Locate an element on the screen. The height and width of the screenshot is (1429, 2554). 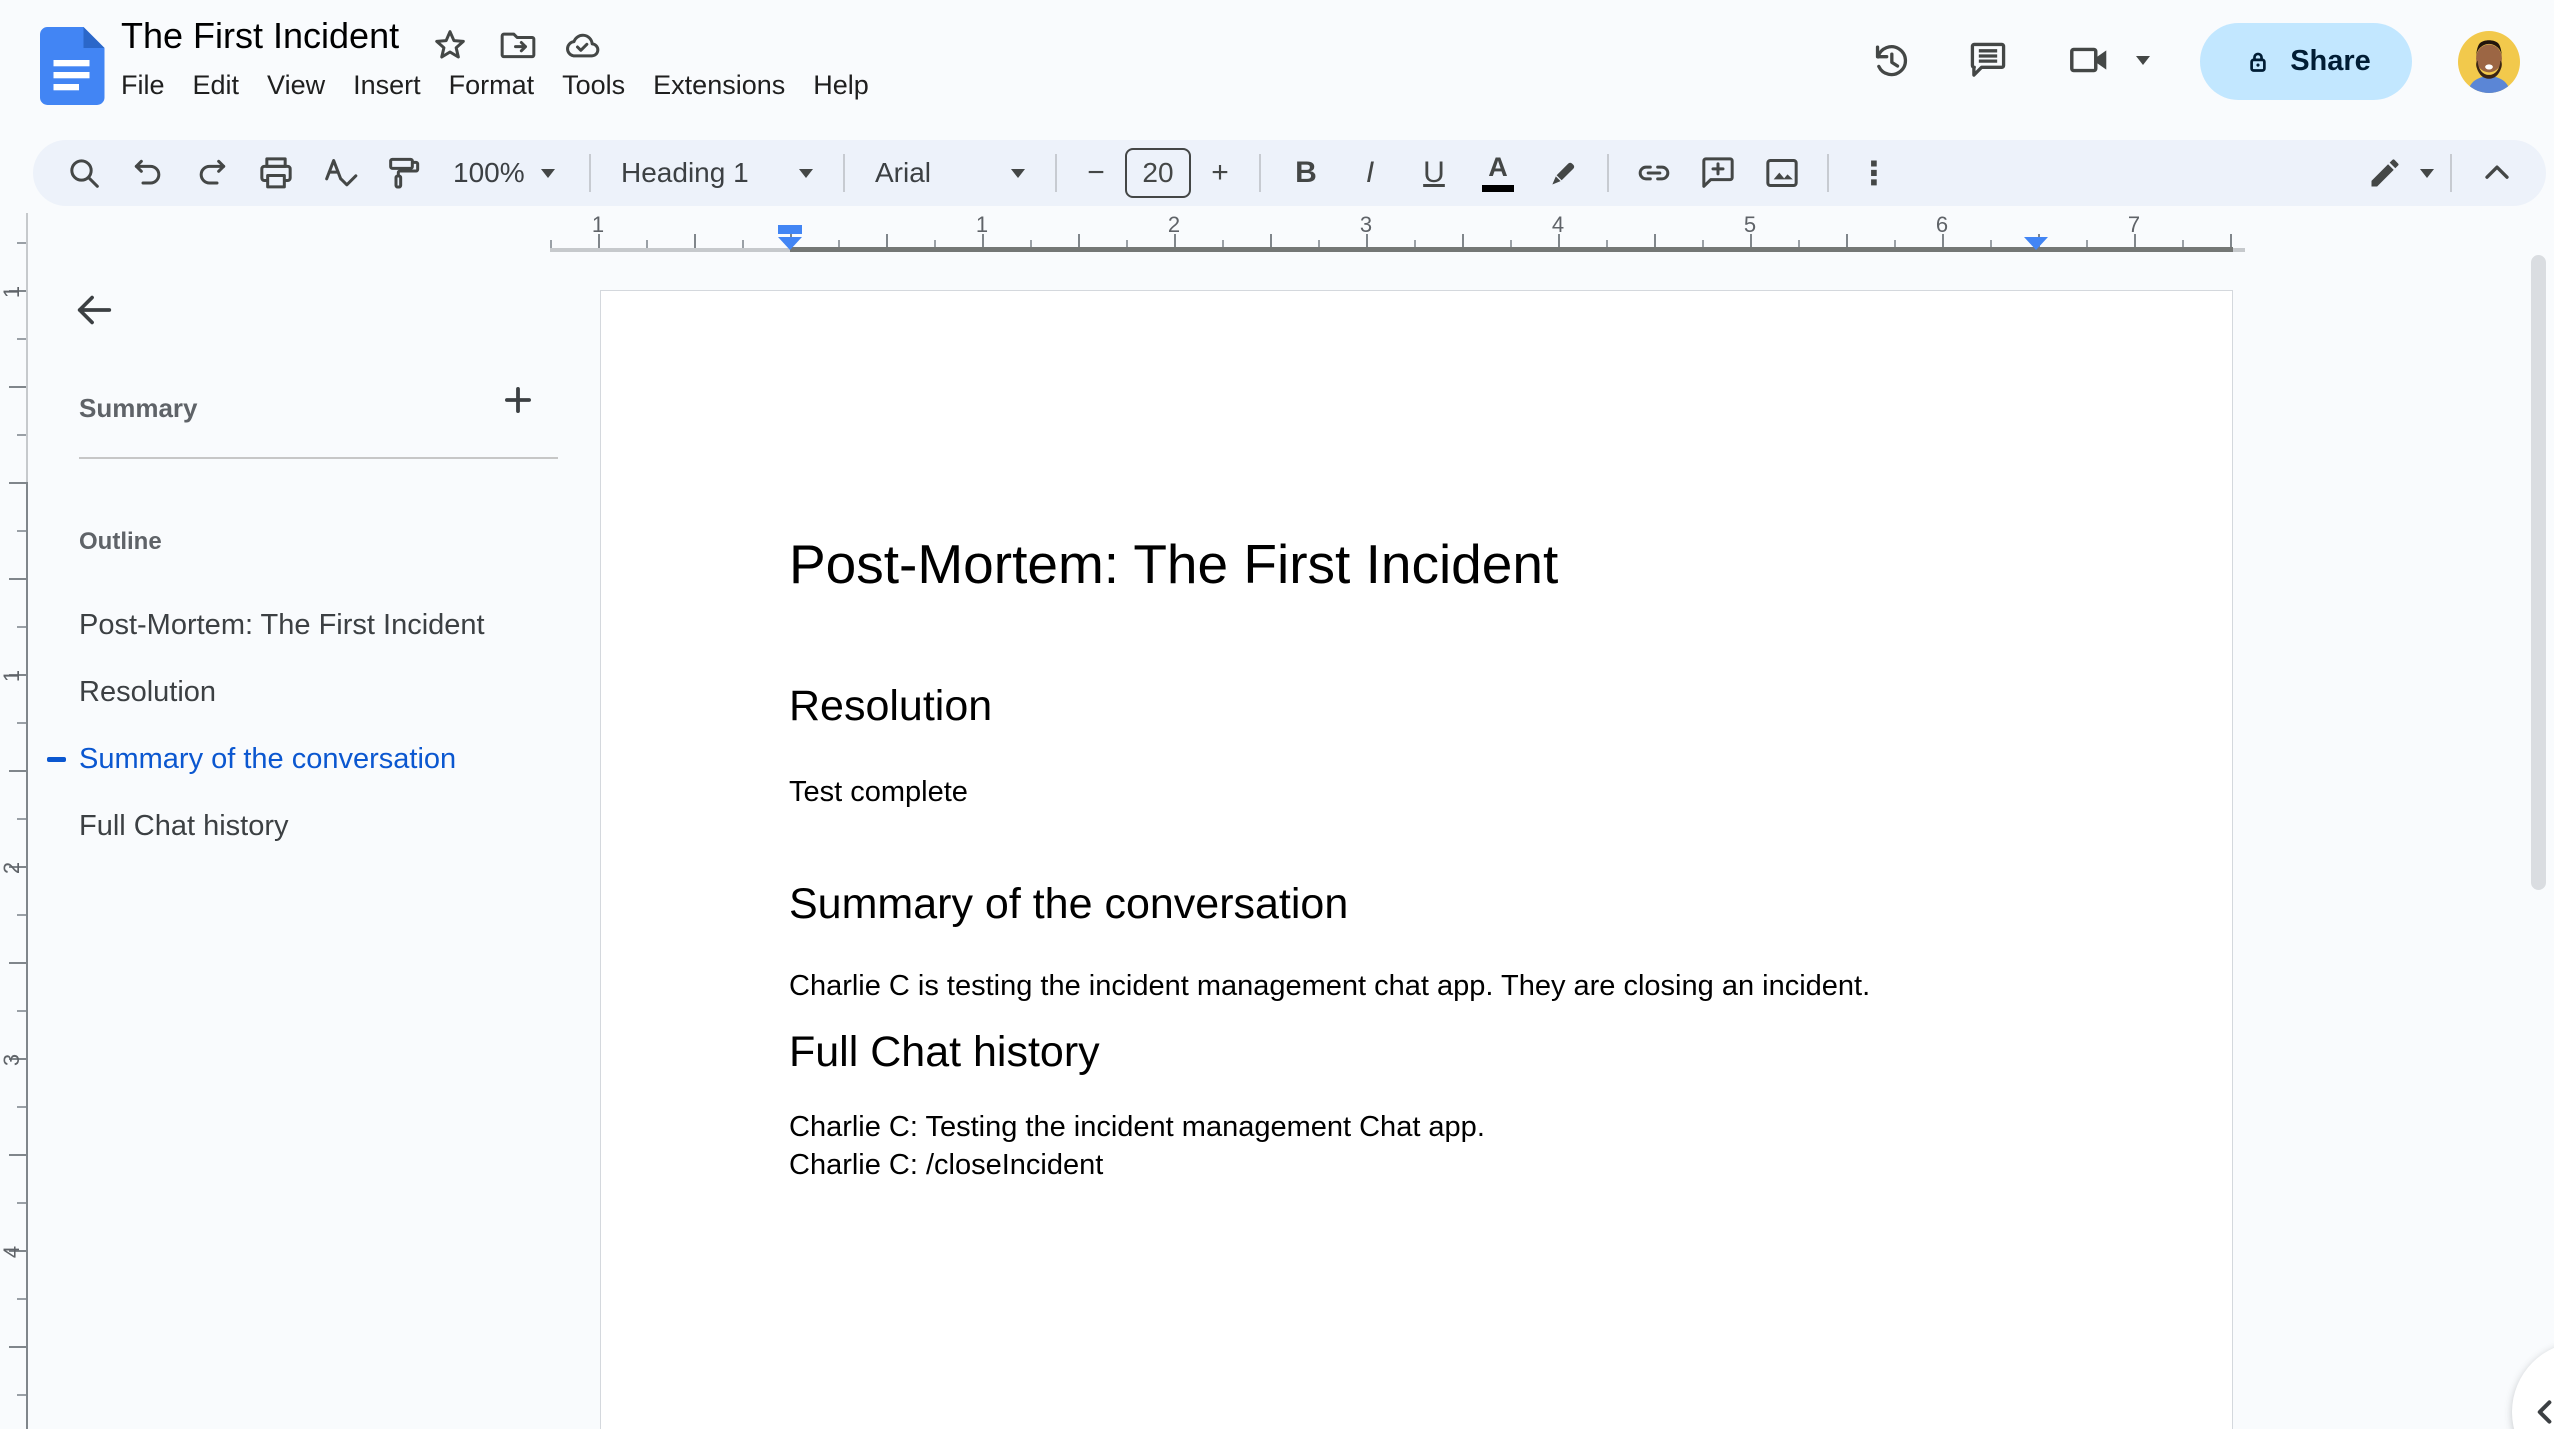
outline-item-active: Summary of the conversation is located at coordinates (300, 759).